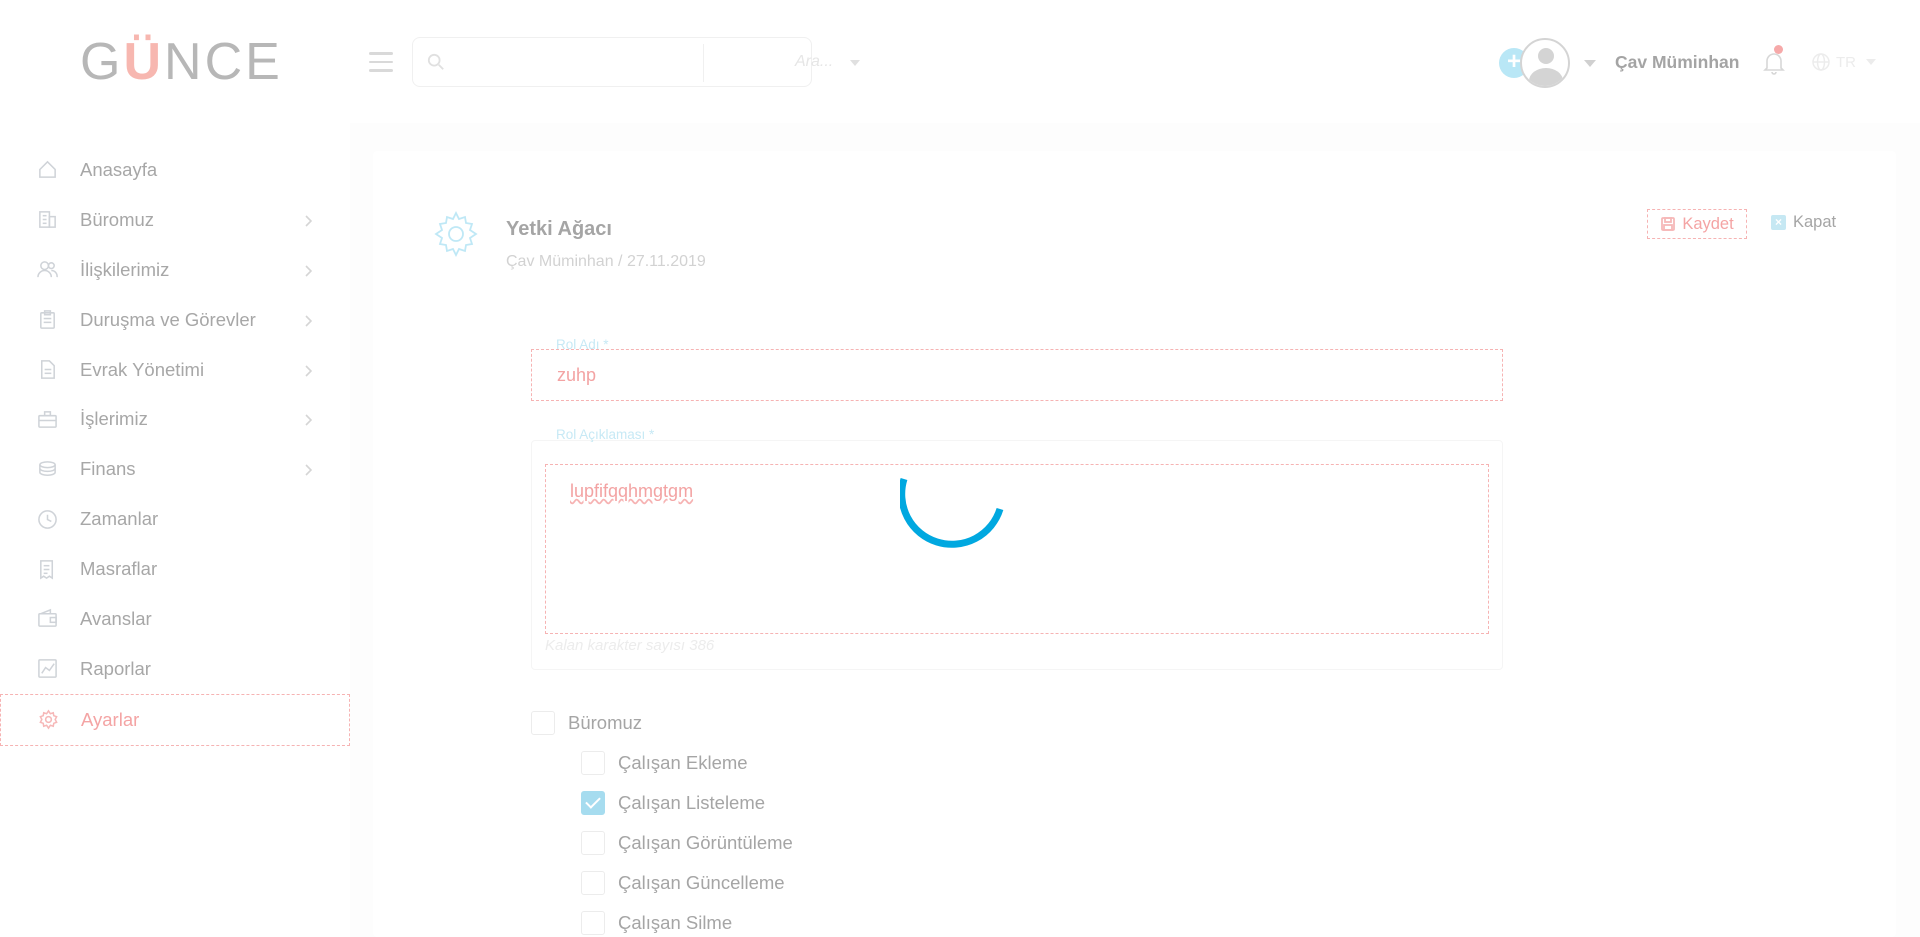 The image size is (1920, 937). What do you see at coordinates (703, 63) in the screenshot?
I see `search-divider` at bounding box center [703, 63].